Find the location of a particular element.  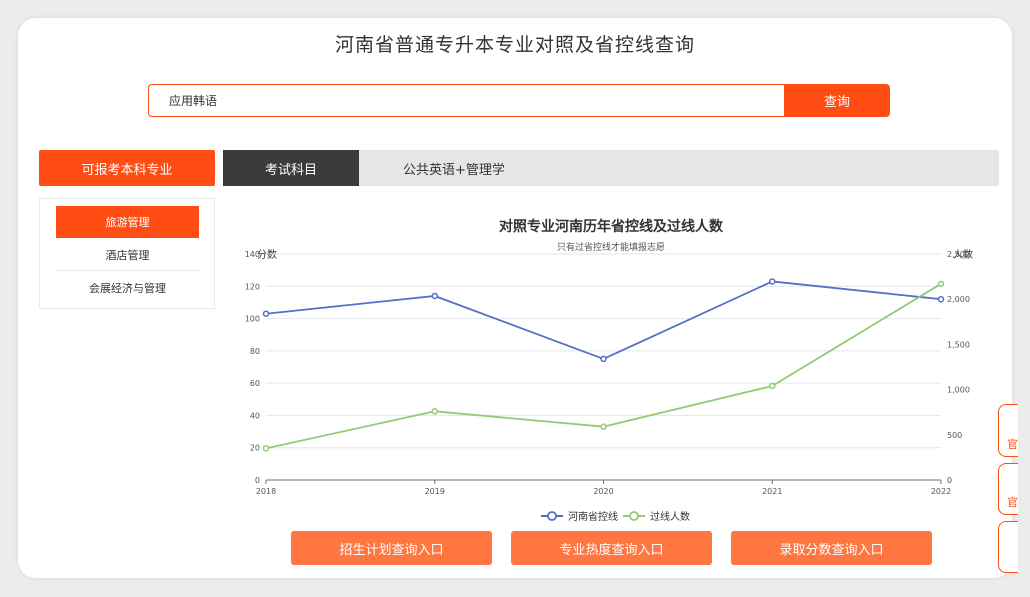

left-tick-label: 0 is located at coordinates (257, 480).